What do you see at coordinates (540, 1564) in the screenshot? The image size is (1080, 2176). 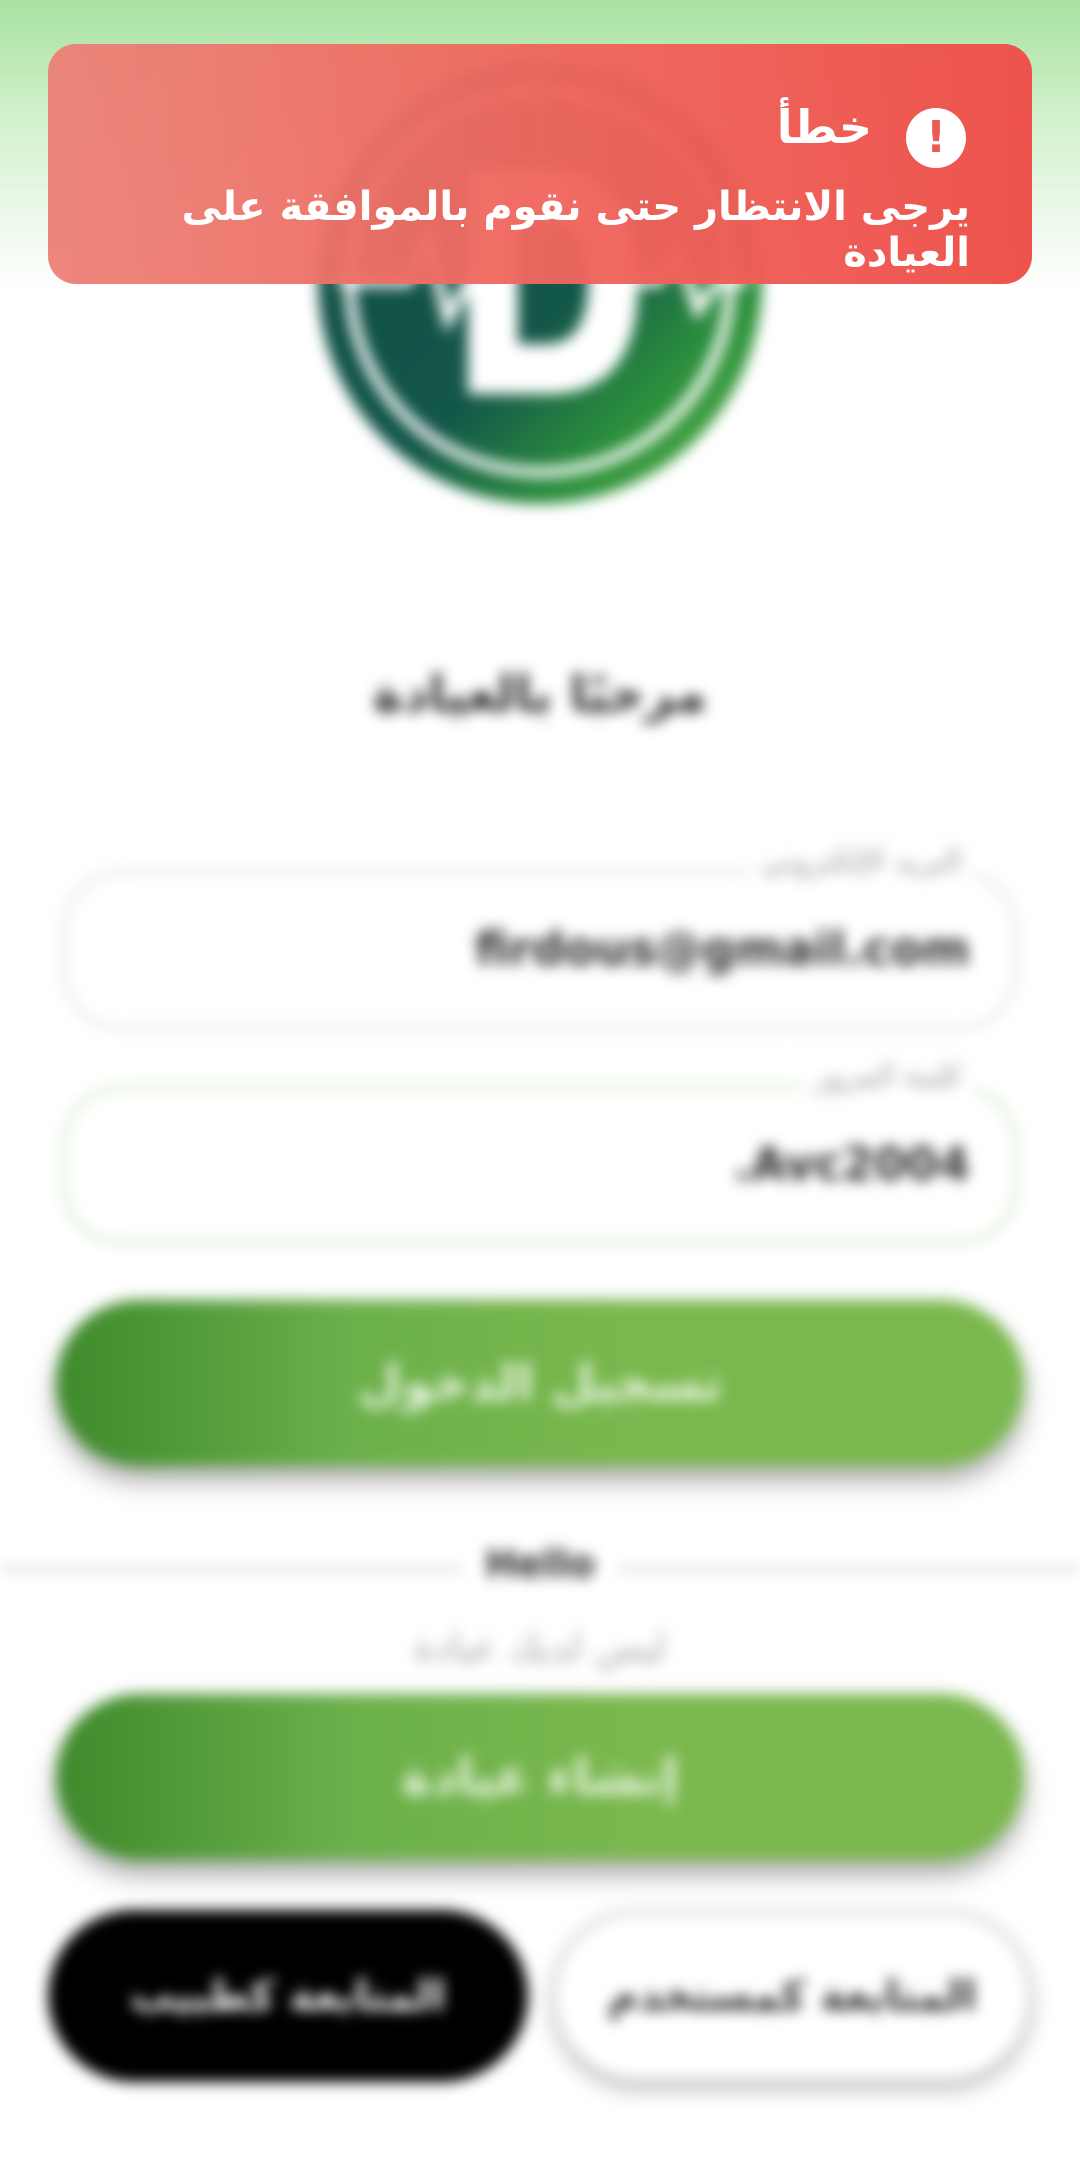 I see `divider-label: Hello` at bounding box center [540, 1564].